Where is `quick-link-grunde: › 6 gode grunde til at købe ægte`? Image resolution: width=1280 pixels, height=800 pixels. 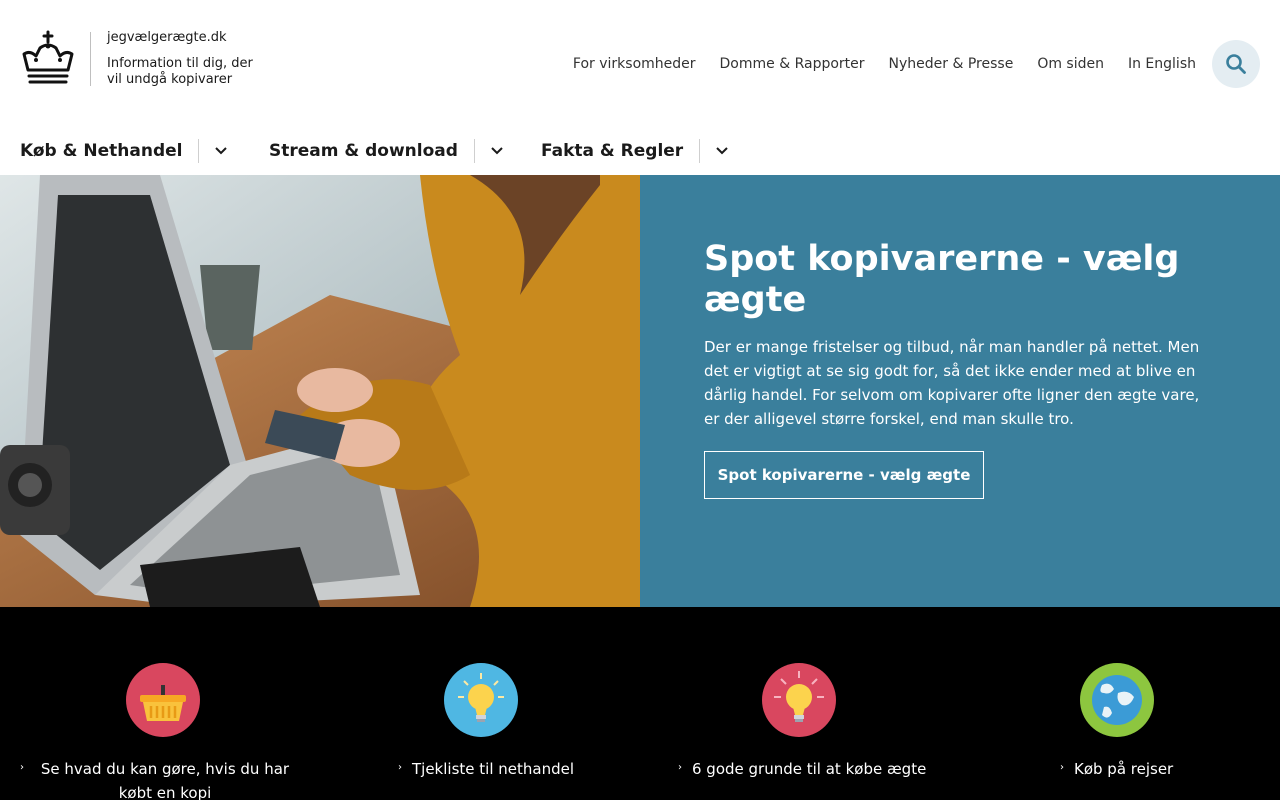 quick-link-grunde: › 6 gode grunde til at købe ægte is located at coordinates (802, 769).